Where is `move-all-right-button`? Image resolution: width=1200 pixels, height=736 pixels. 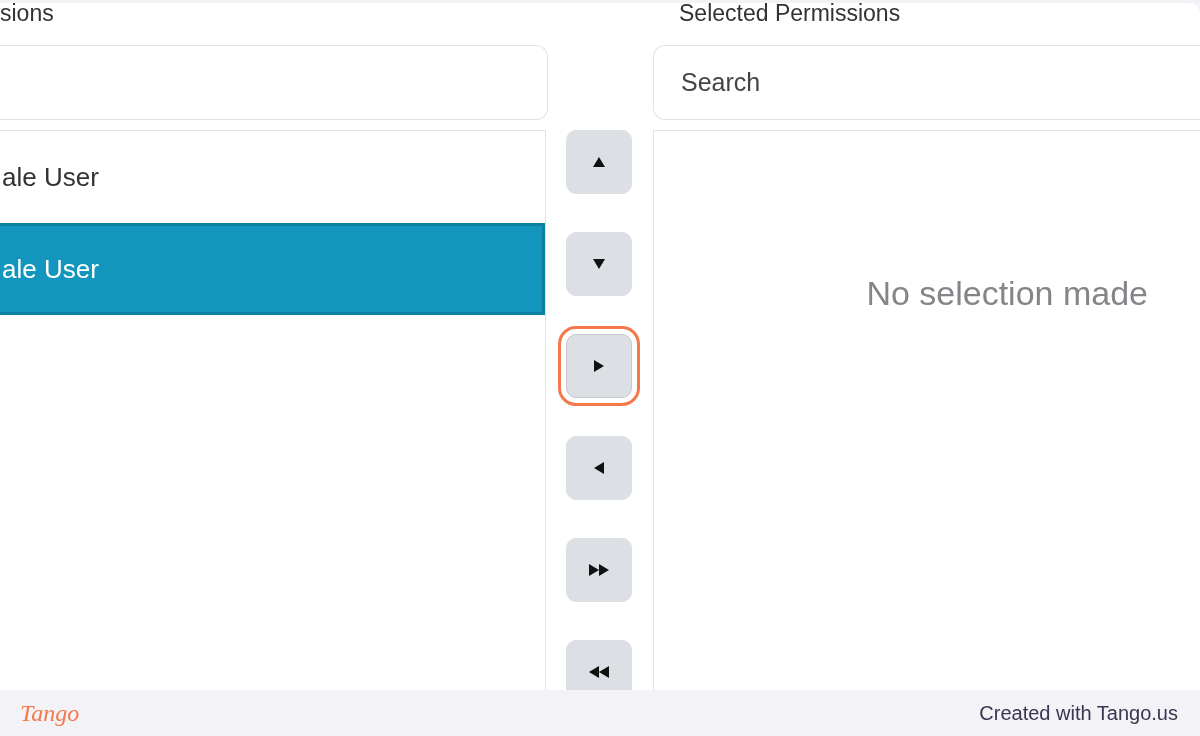 move-all-right-button is located at coordinates (599, 570).